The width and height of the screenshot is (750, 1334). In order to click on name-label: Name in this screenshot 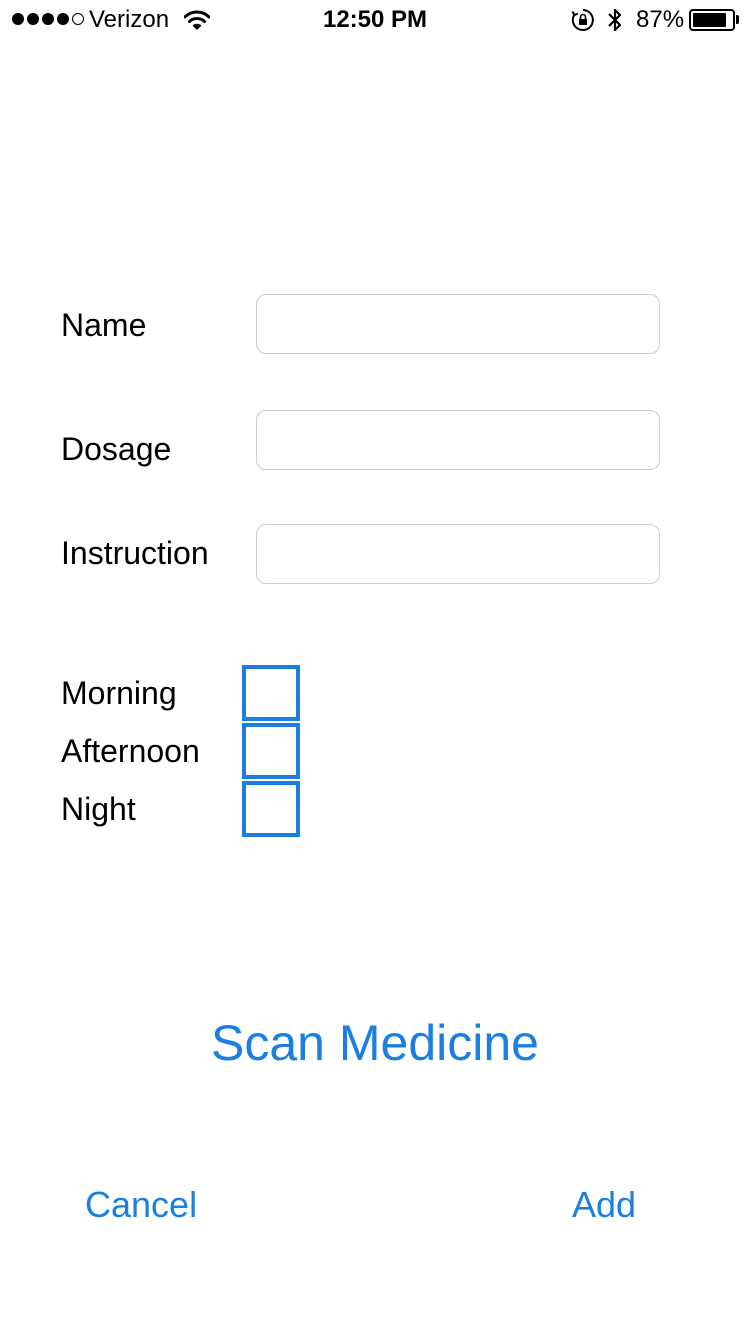, I will do `click(104, 325)`.